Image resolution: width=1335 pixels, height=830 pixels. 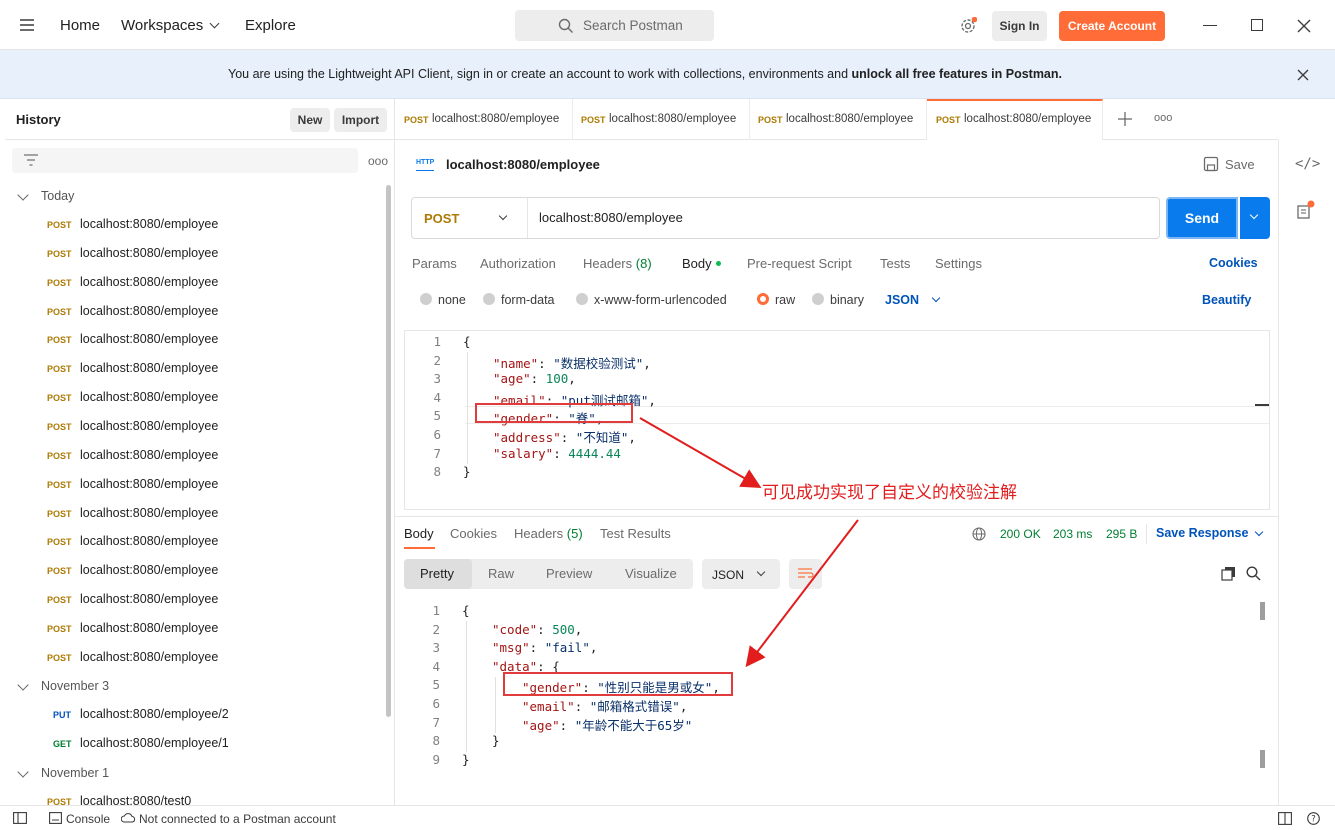 I want to click on menu-icon, so click(x=27, y=25).